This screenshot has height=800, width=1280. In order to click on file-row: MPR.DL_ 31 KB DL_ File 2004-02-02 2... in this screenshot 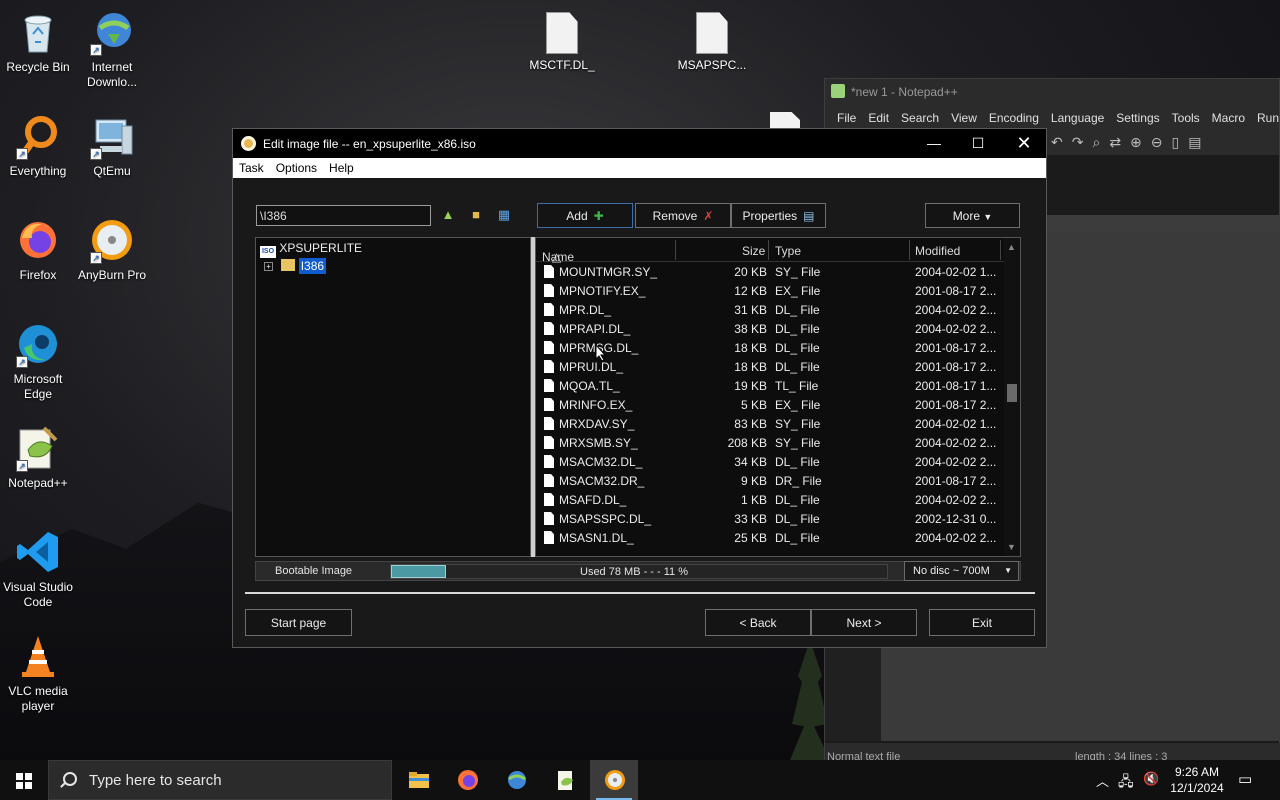, I will do `click(771, 309)`.